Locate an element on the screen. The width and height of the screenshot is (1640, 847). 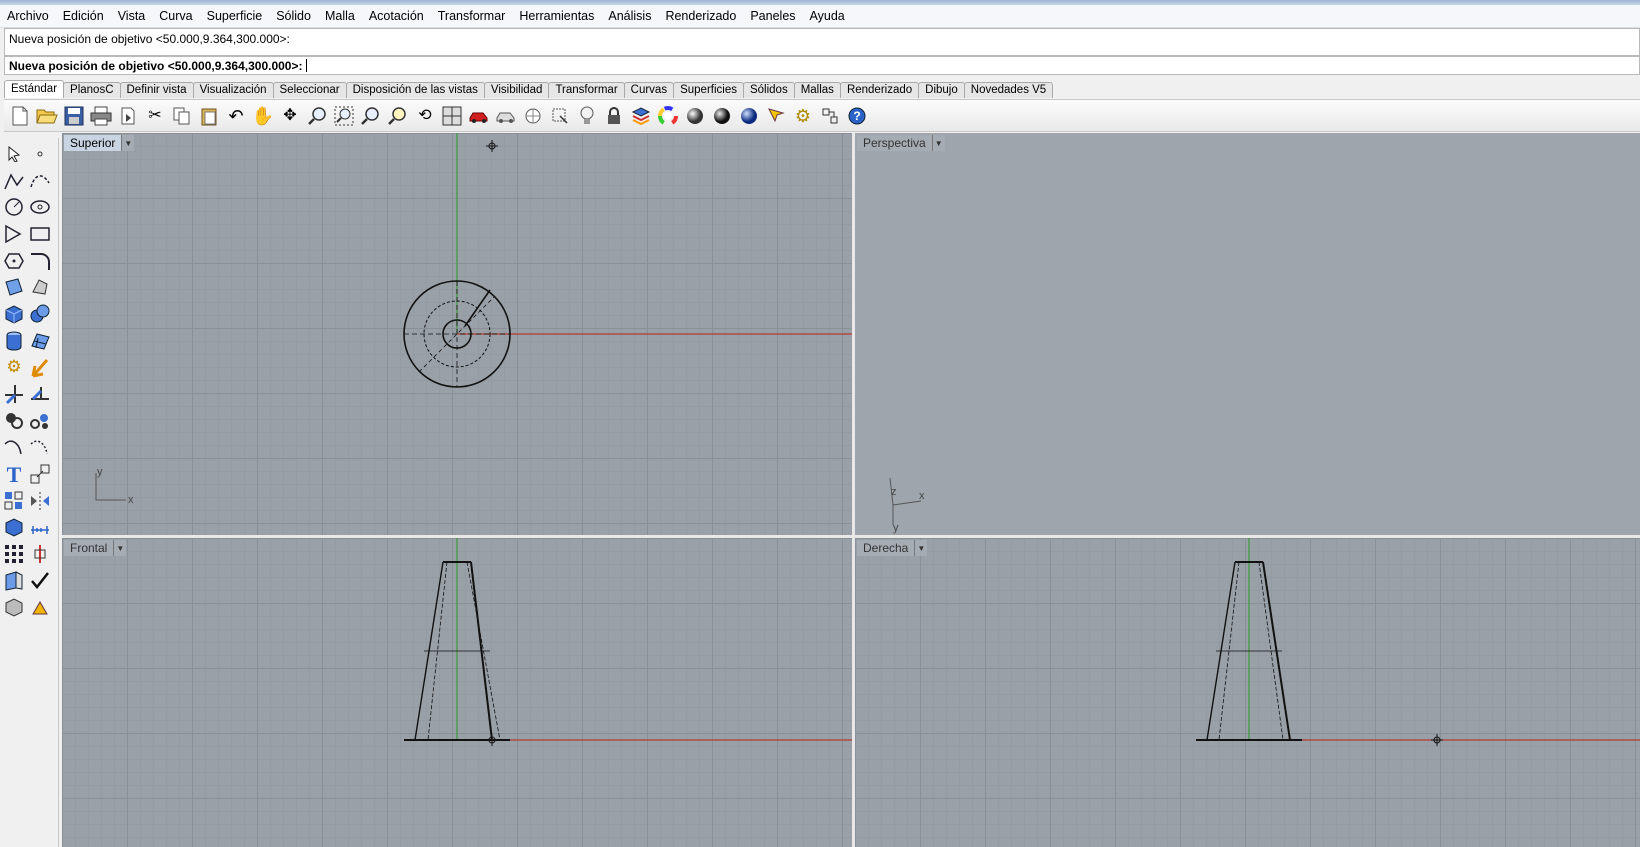
tab-disposicion-vistas: Disposición de las vistas is located at coordinates (415, 90).